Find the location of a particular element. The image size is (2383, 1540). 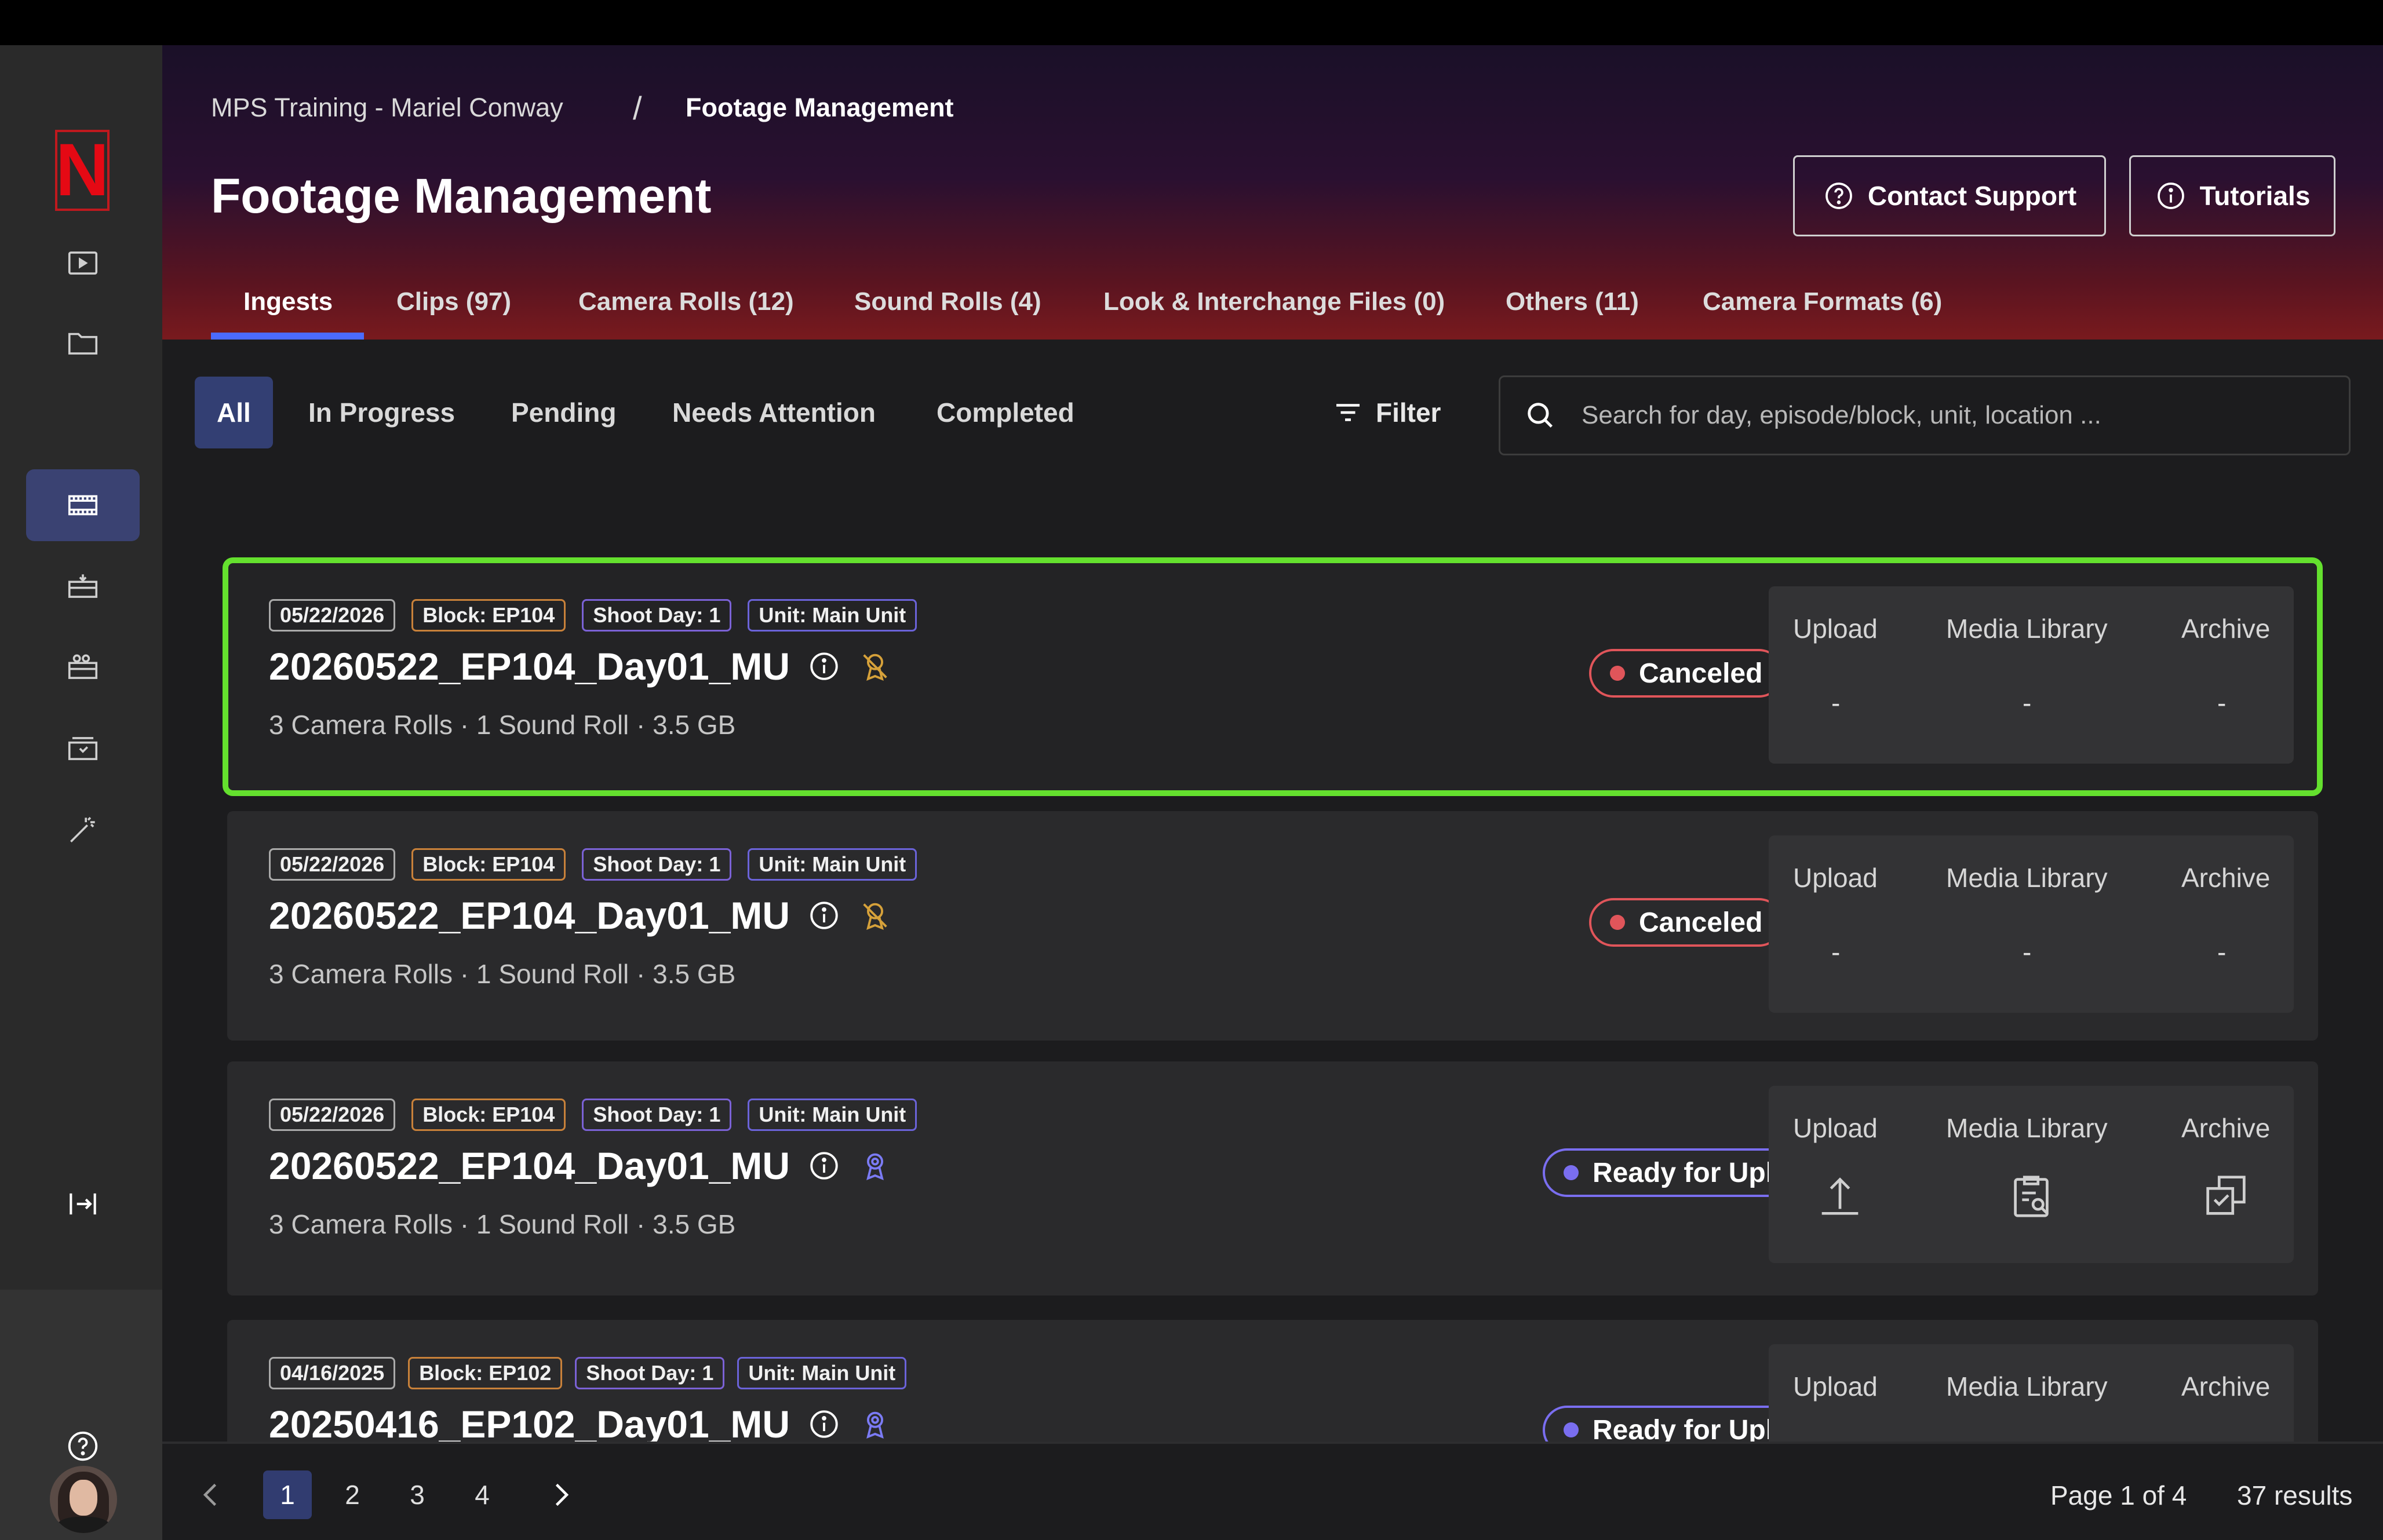

clipboard-search-icon is located at coordinates (2032, 1196).